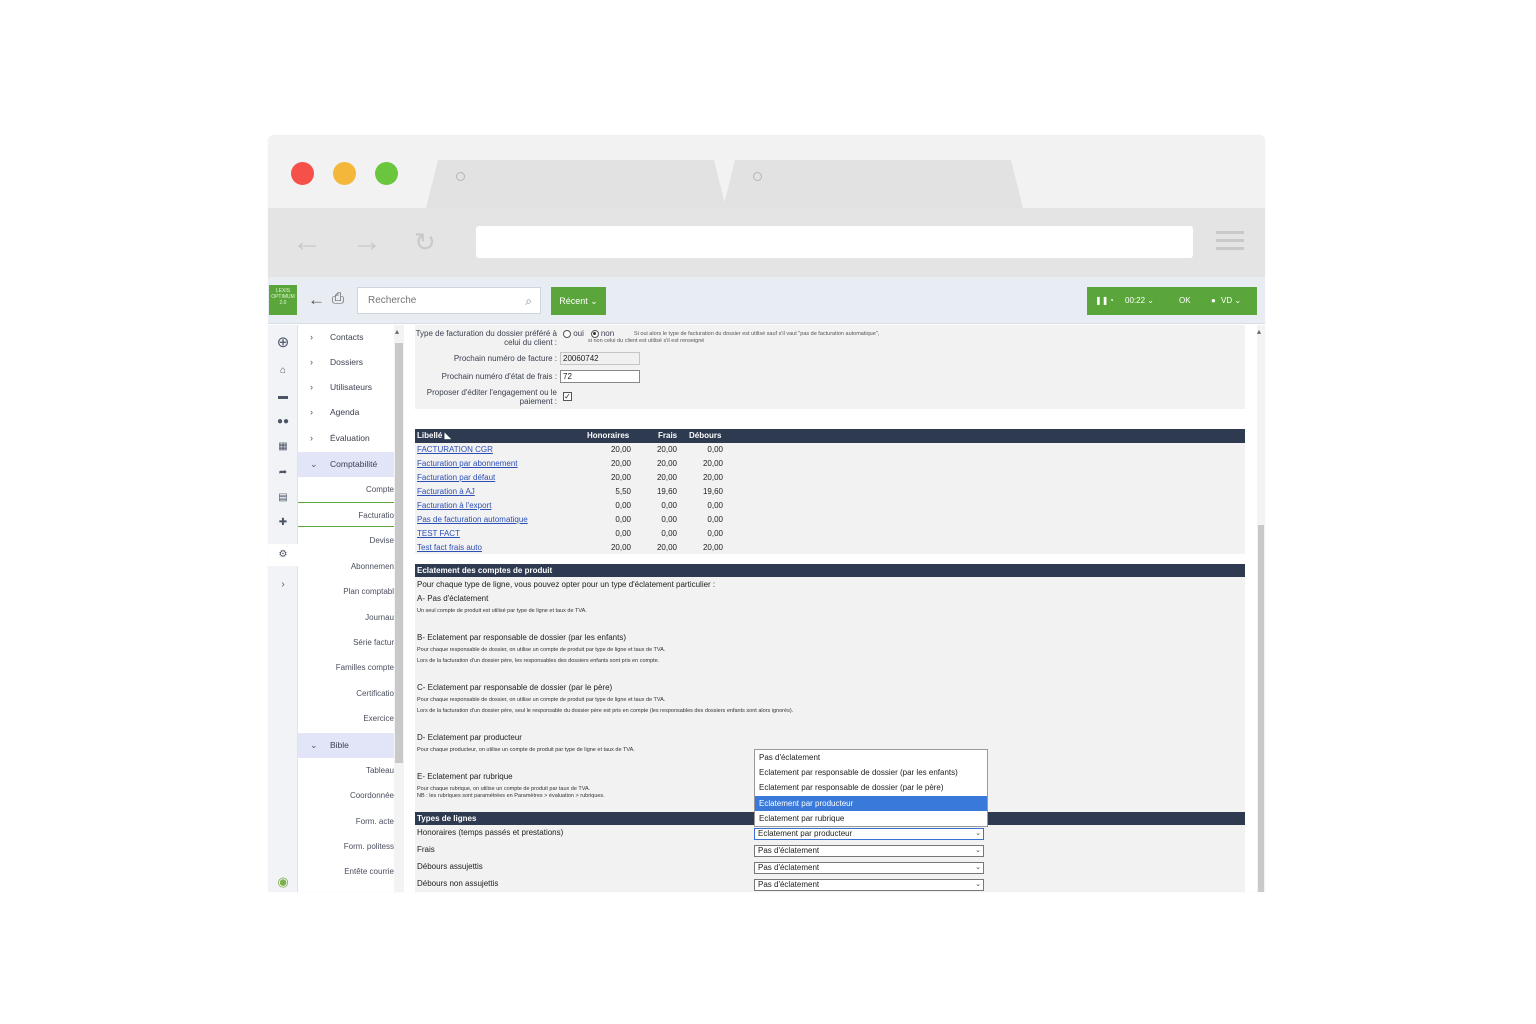 The height and width of the screenshot is (1024, 1536). What do you see at coordinates (607, 333) in the screenshot?
I see `radio-non-label: non` at bounding box center [607, 333].